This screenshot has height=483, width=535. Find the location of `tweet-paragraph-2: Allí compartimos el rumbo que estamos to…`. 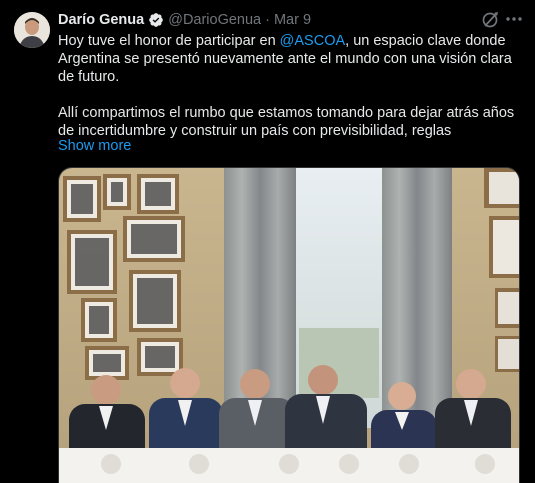

tweet-paragraph-2: Allí compartimos el rumbo que estamos to… is located at coordinates (286, 122).